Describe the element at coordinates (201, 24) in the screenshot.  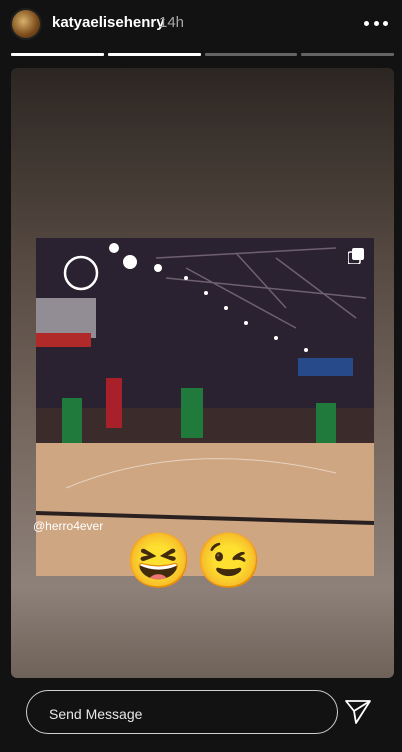
I see `story-header: katyaelisehenry 14h` at that location.